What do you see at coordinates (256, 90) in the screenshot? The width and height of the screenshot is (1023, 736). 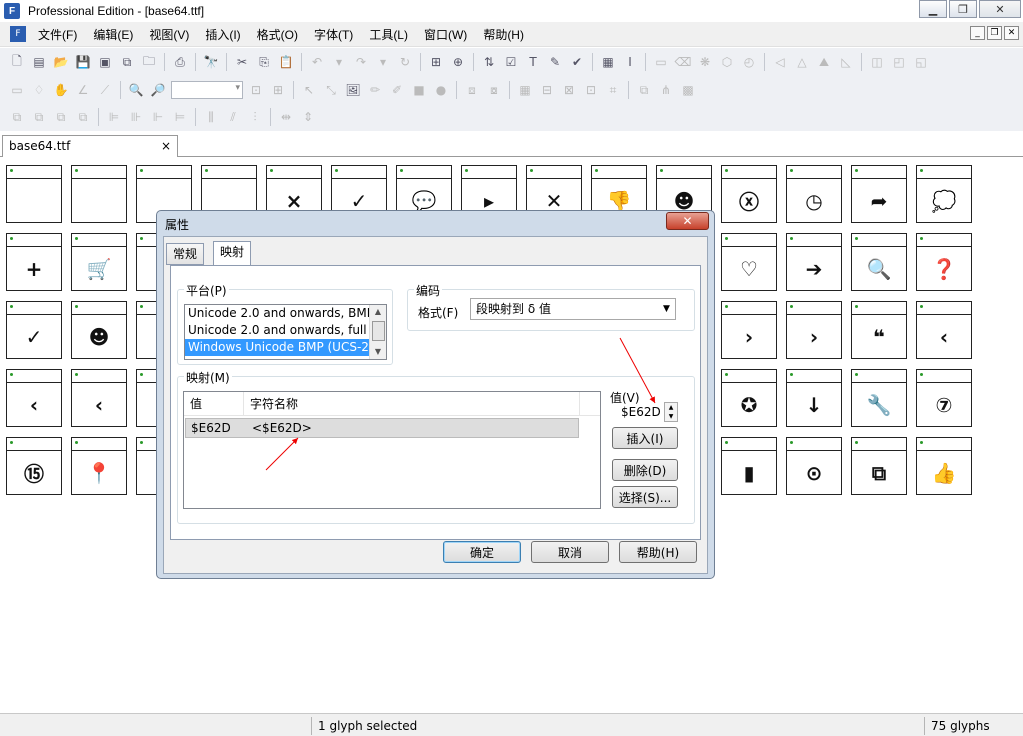 I see `fit-icon: ⊡` at bounding box center [256, 90].